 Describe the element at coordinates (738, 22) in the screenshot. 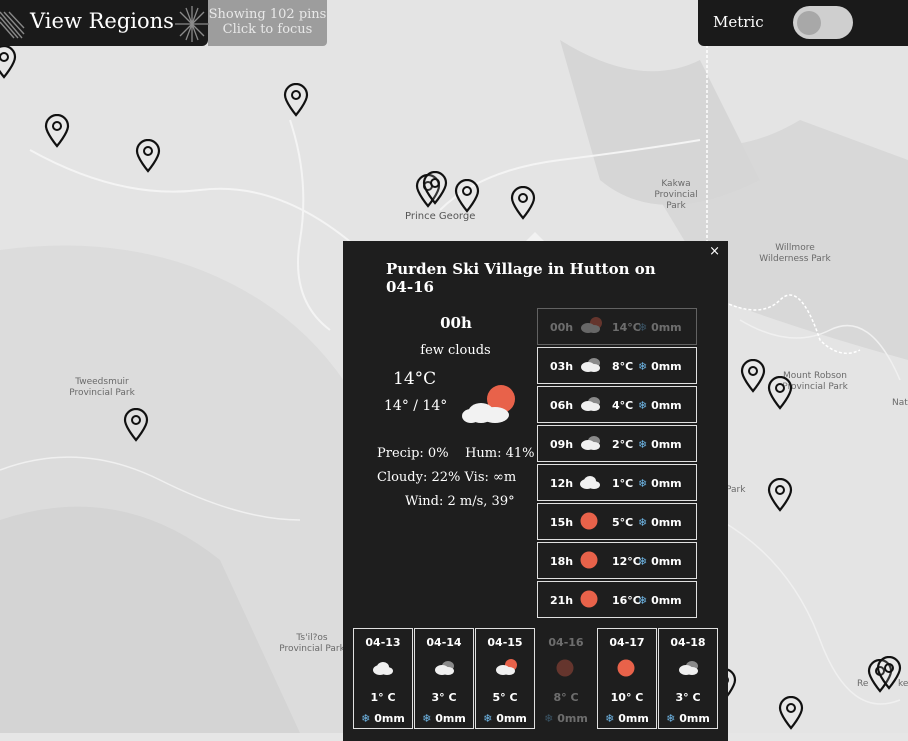

I see `units-label: Metric` at that location.